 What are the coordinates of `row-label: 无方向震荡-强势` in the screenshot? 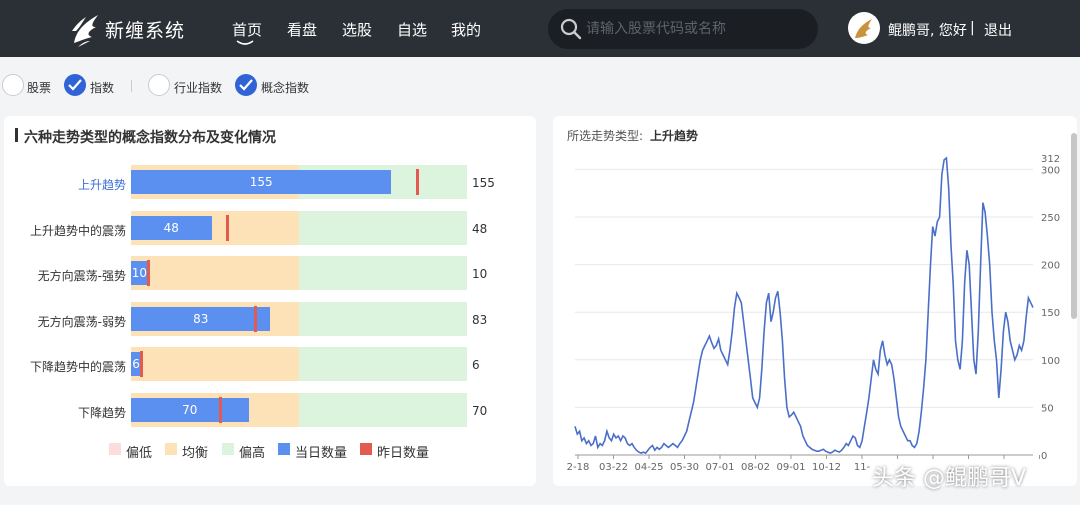 It's located at (63, 275).